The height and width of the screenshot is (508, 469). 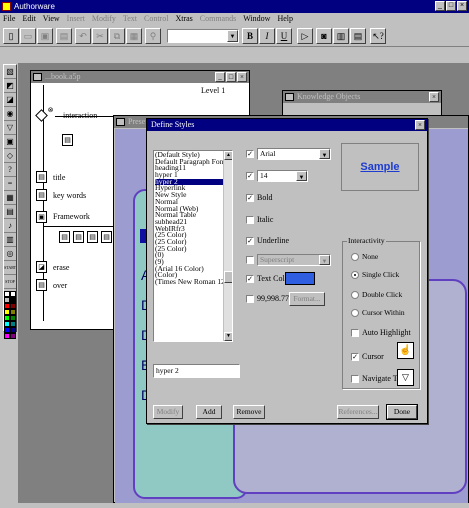 I want to click on knowledge-object-icon: ◎, so click(x=10, y=254).